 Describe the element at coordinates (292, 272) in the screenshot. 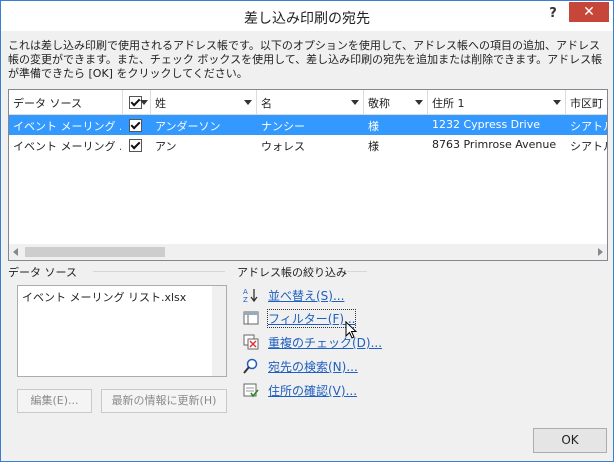

I see `refine-section-label: アドレス帳の絞り込み` at that location.